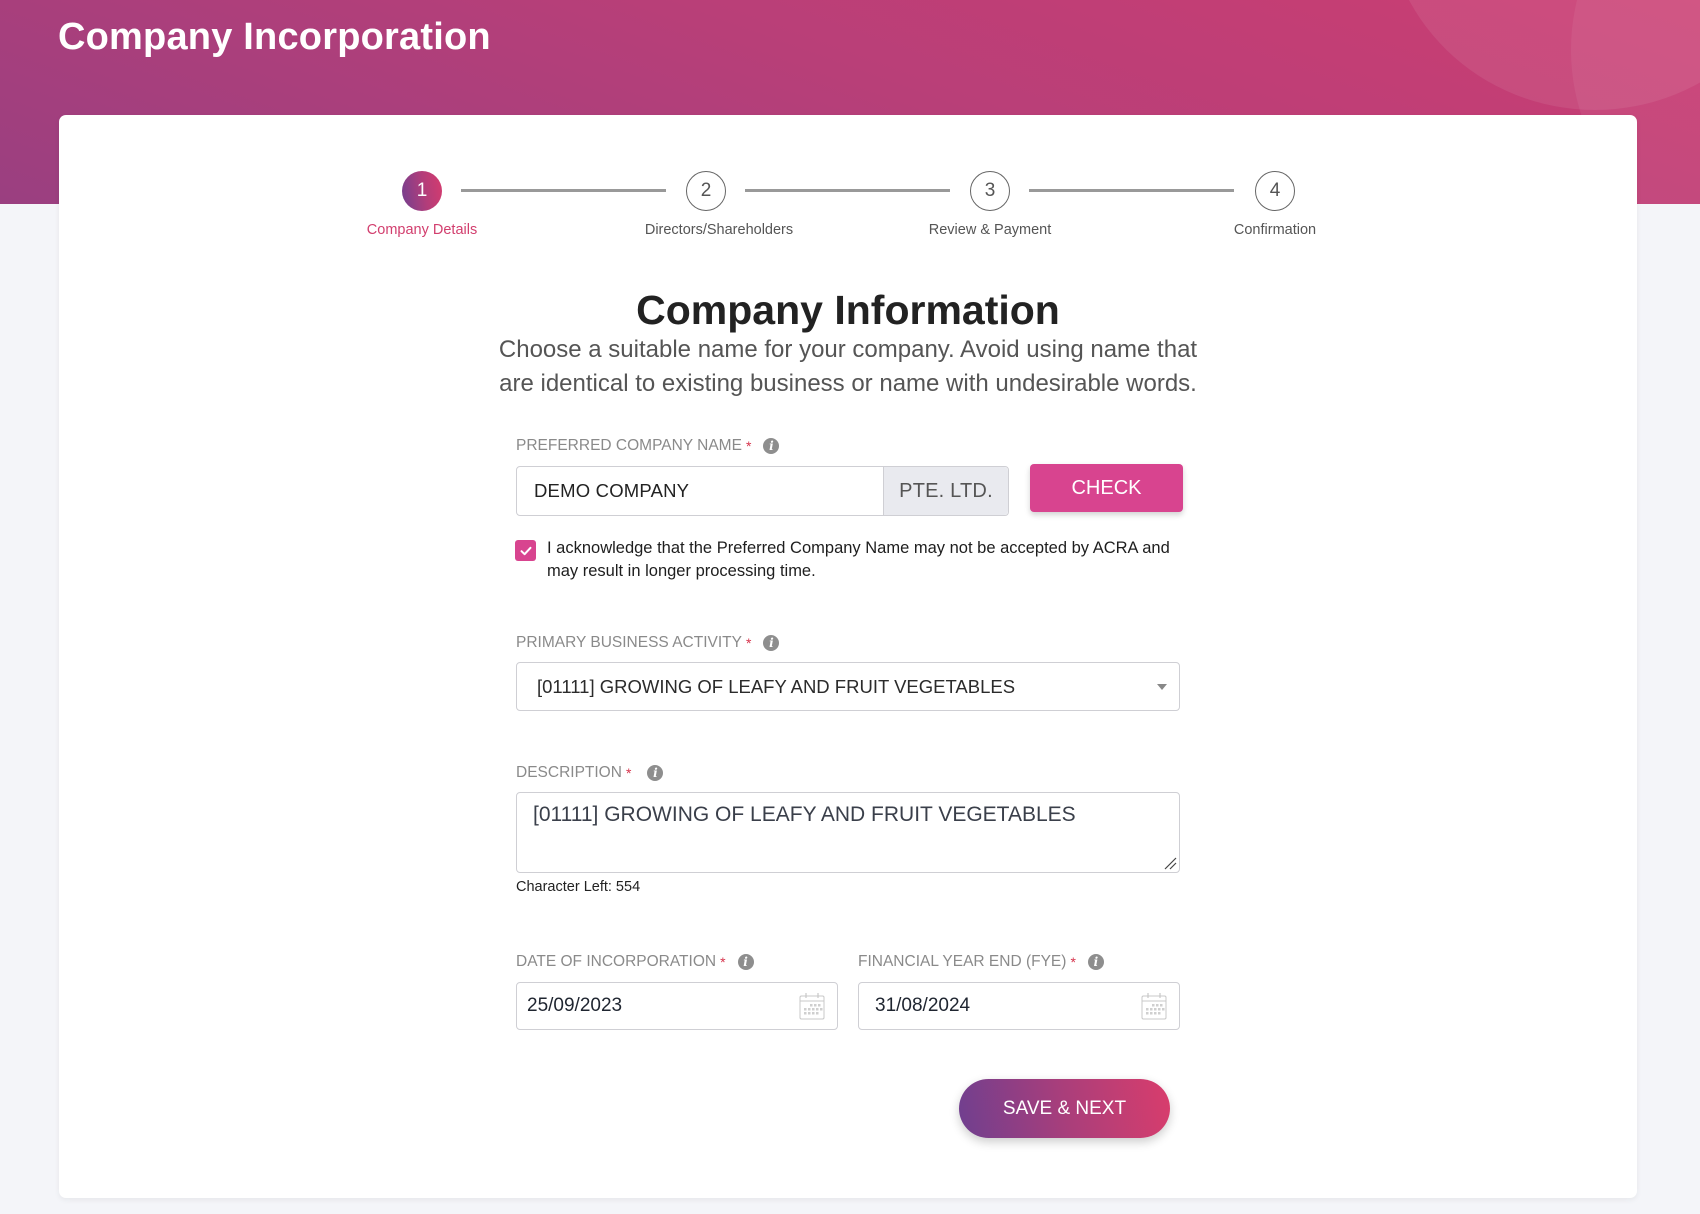 The image size is (1700, 1214). Describe the element at coordinates (719, 230) in the screenshot. I see `step-2-label: Directors/Shareholders` at that location.